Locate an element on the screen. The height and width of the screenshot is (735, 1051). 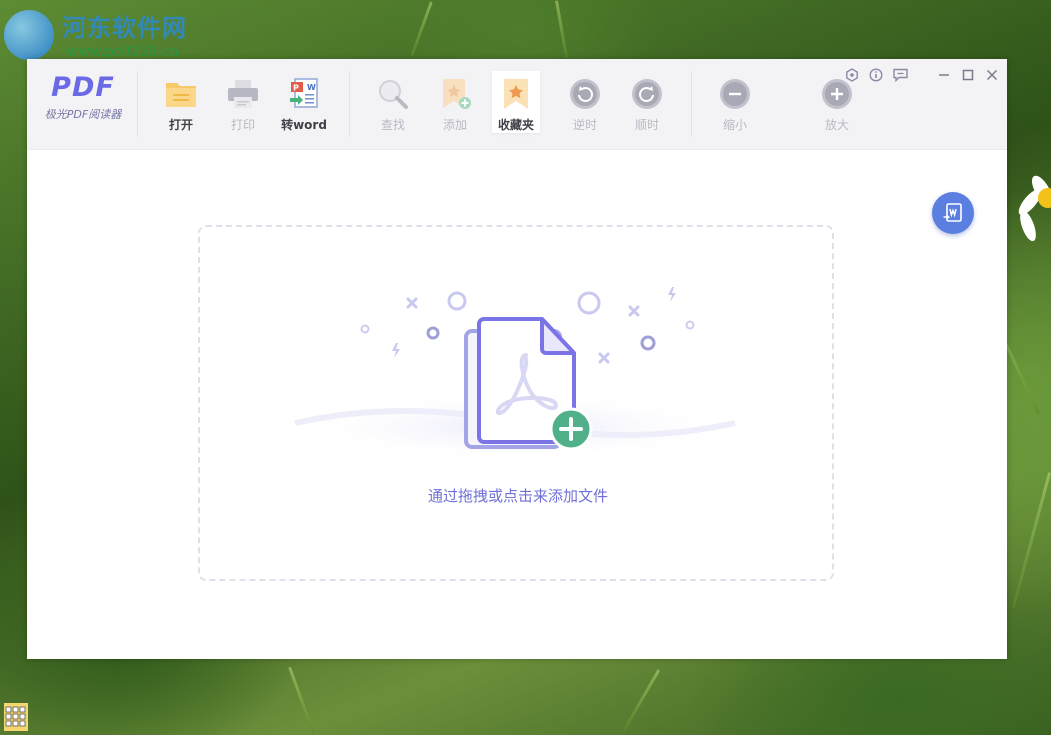
word-to-pdf-icon is located at coordinates (952, 212).